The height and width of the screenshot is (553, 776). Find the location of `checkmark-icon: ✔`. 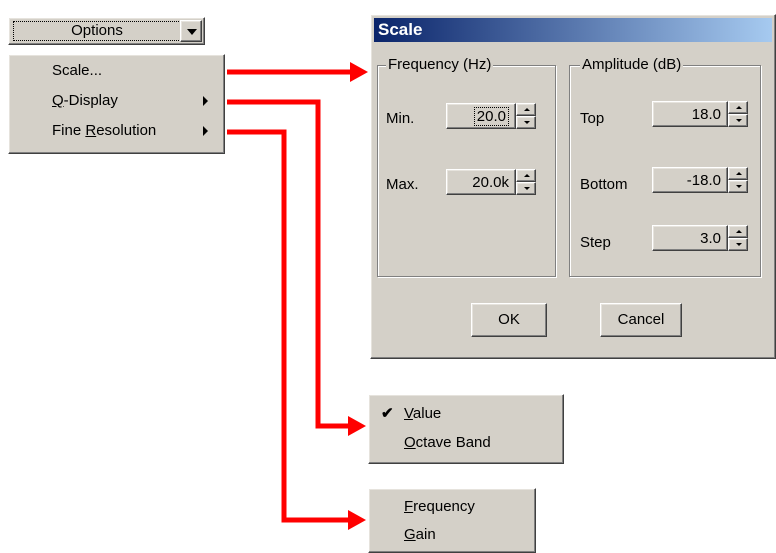

checkmark-icon: ✔ is located at coordinates (387, 413).